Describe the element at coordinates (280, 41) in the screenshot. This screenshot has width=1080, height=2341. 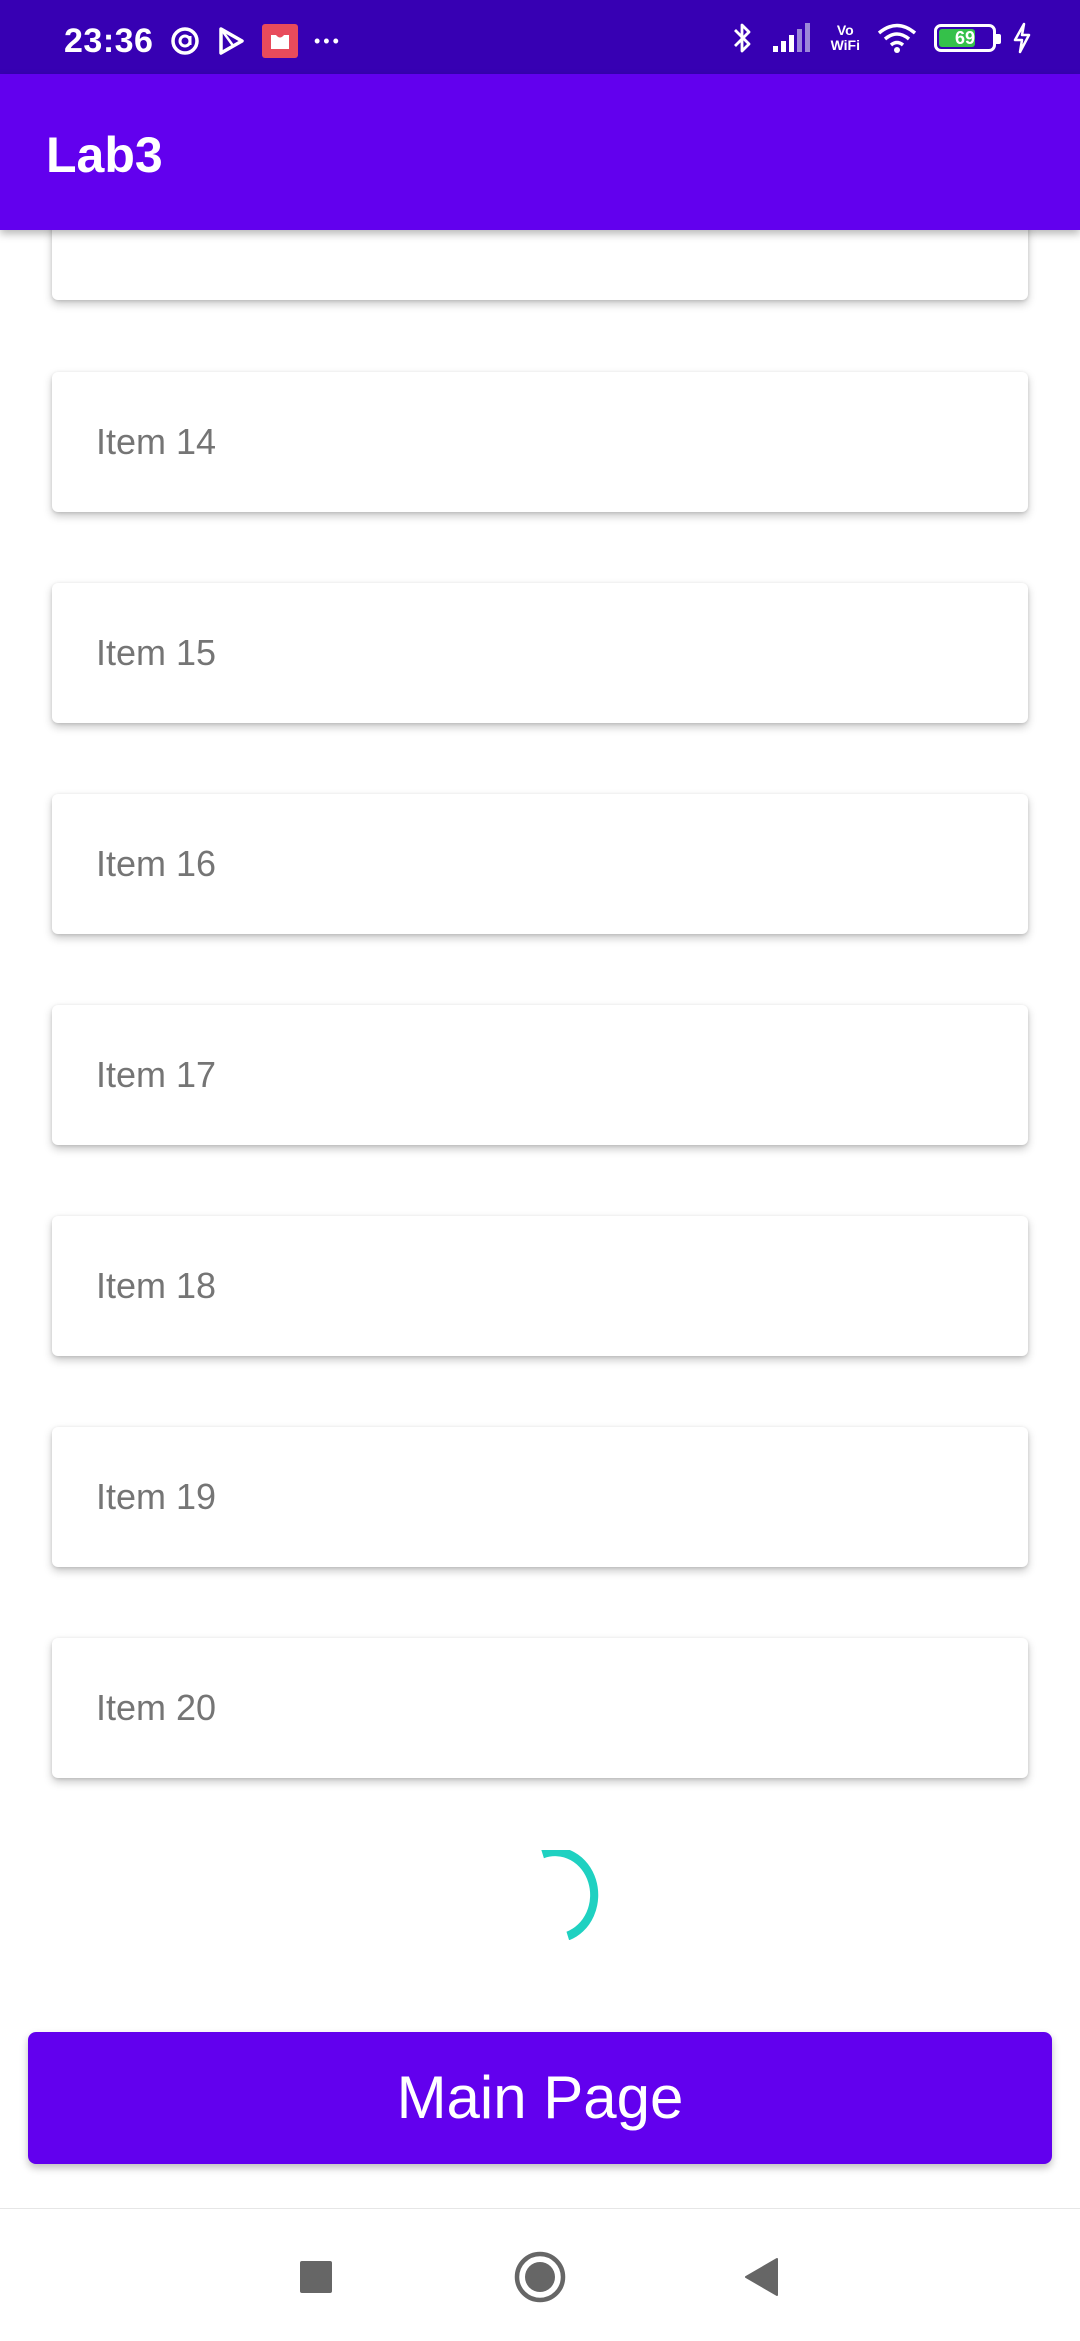
I see `app-notification-icon` at that location.